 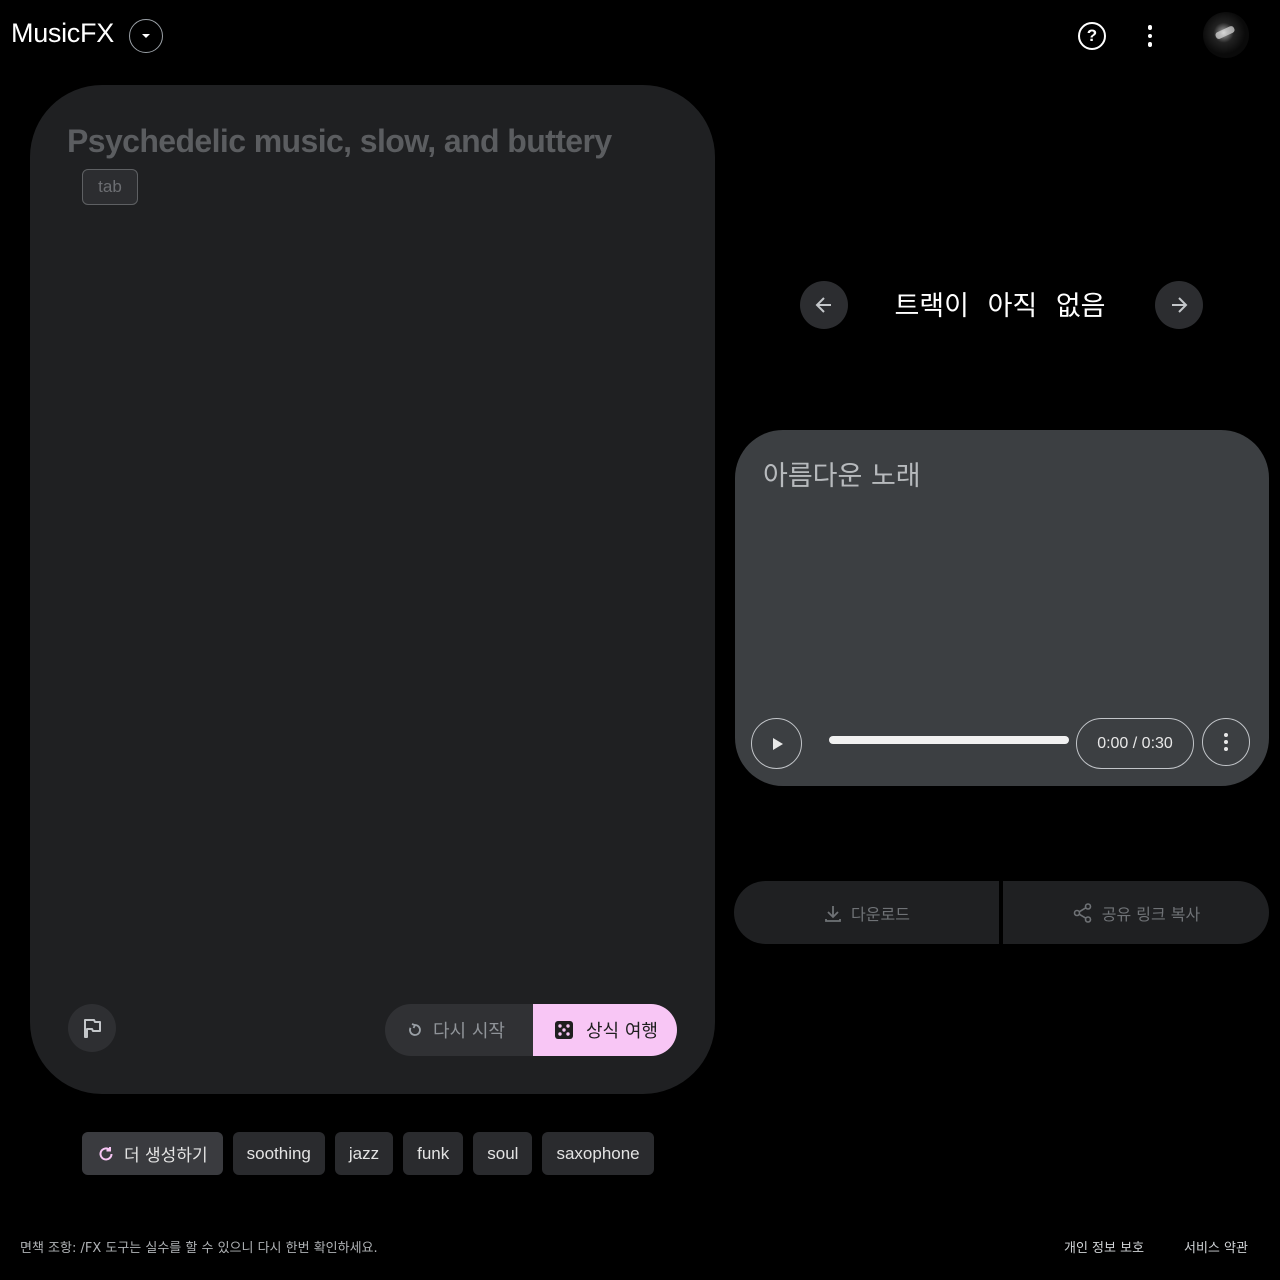 I want to click on chip-saxophone: saxophone, so click(x=598, y=1153).